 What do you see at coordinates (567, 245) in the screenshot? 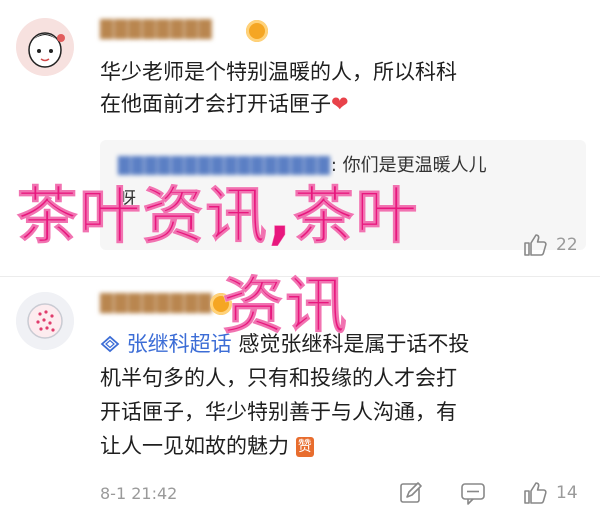
I see `like-count: 22` at bounding box center [567, 245].